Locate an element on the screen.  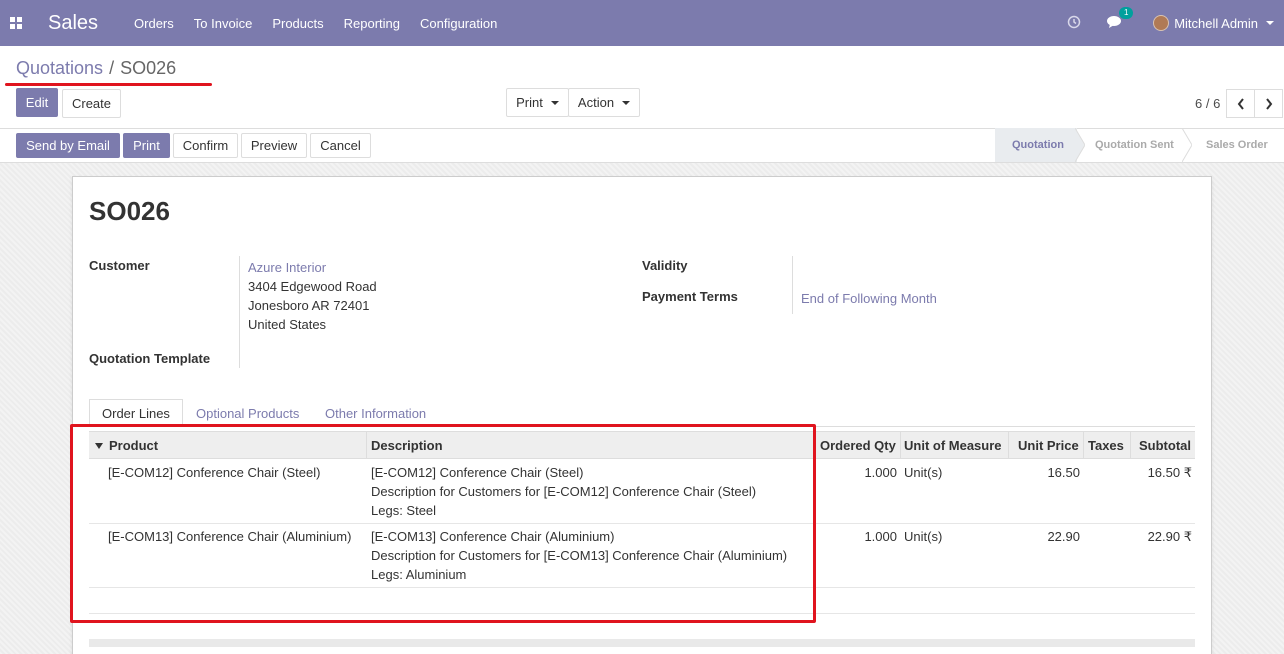
row-subtotal: 16.50 ₹ is located at coordinates (1169, 472).